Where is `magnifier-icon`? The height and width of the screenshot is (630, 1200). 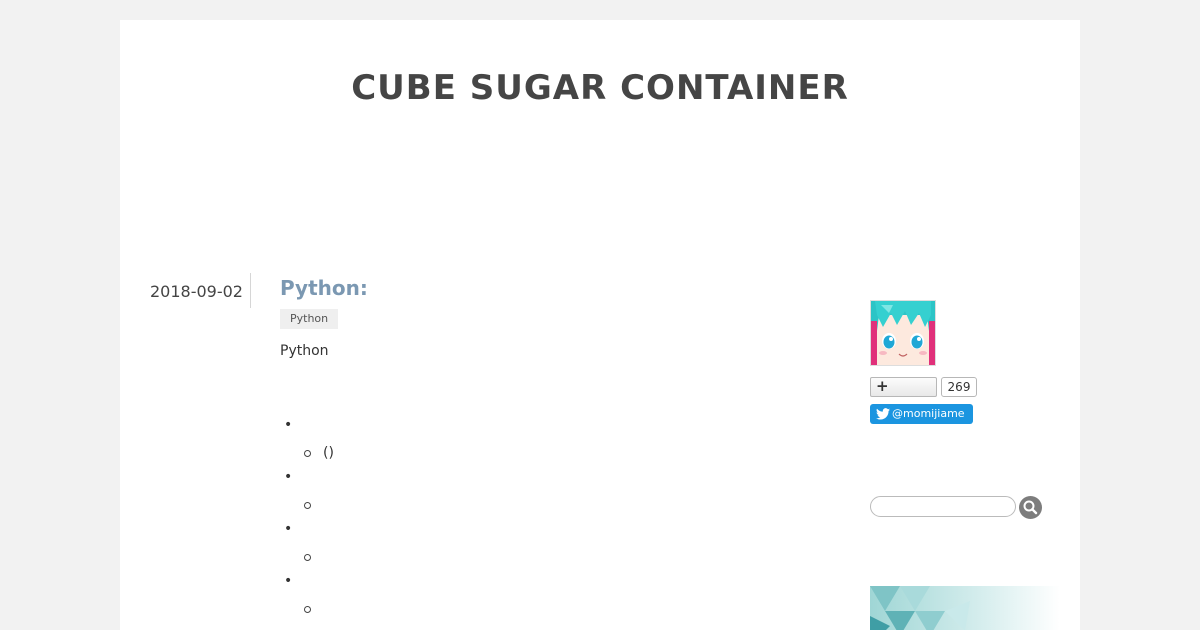
magnifier-icon is located at coordinates (1030, 507).